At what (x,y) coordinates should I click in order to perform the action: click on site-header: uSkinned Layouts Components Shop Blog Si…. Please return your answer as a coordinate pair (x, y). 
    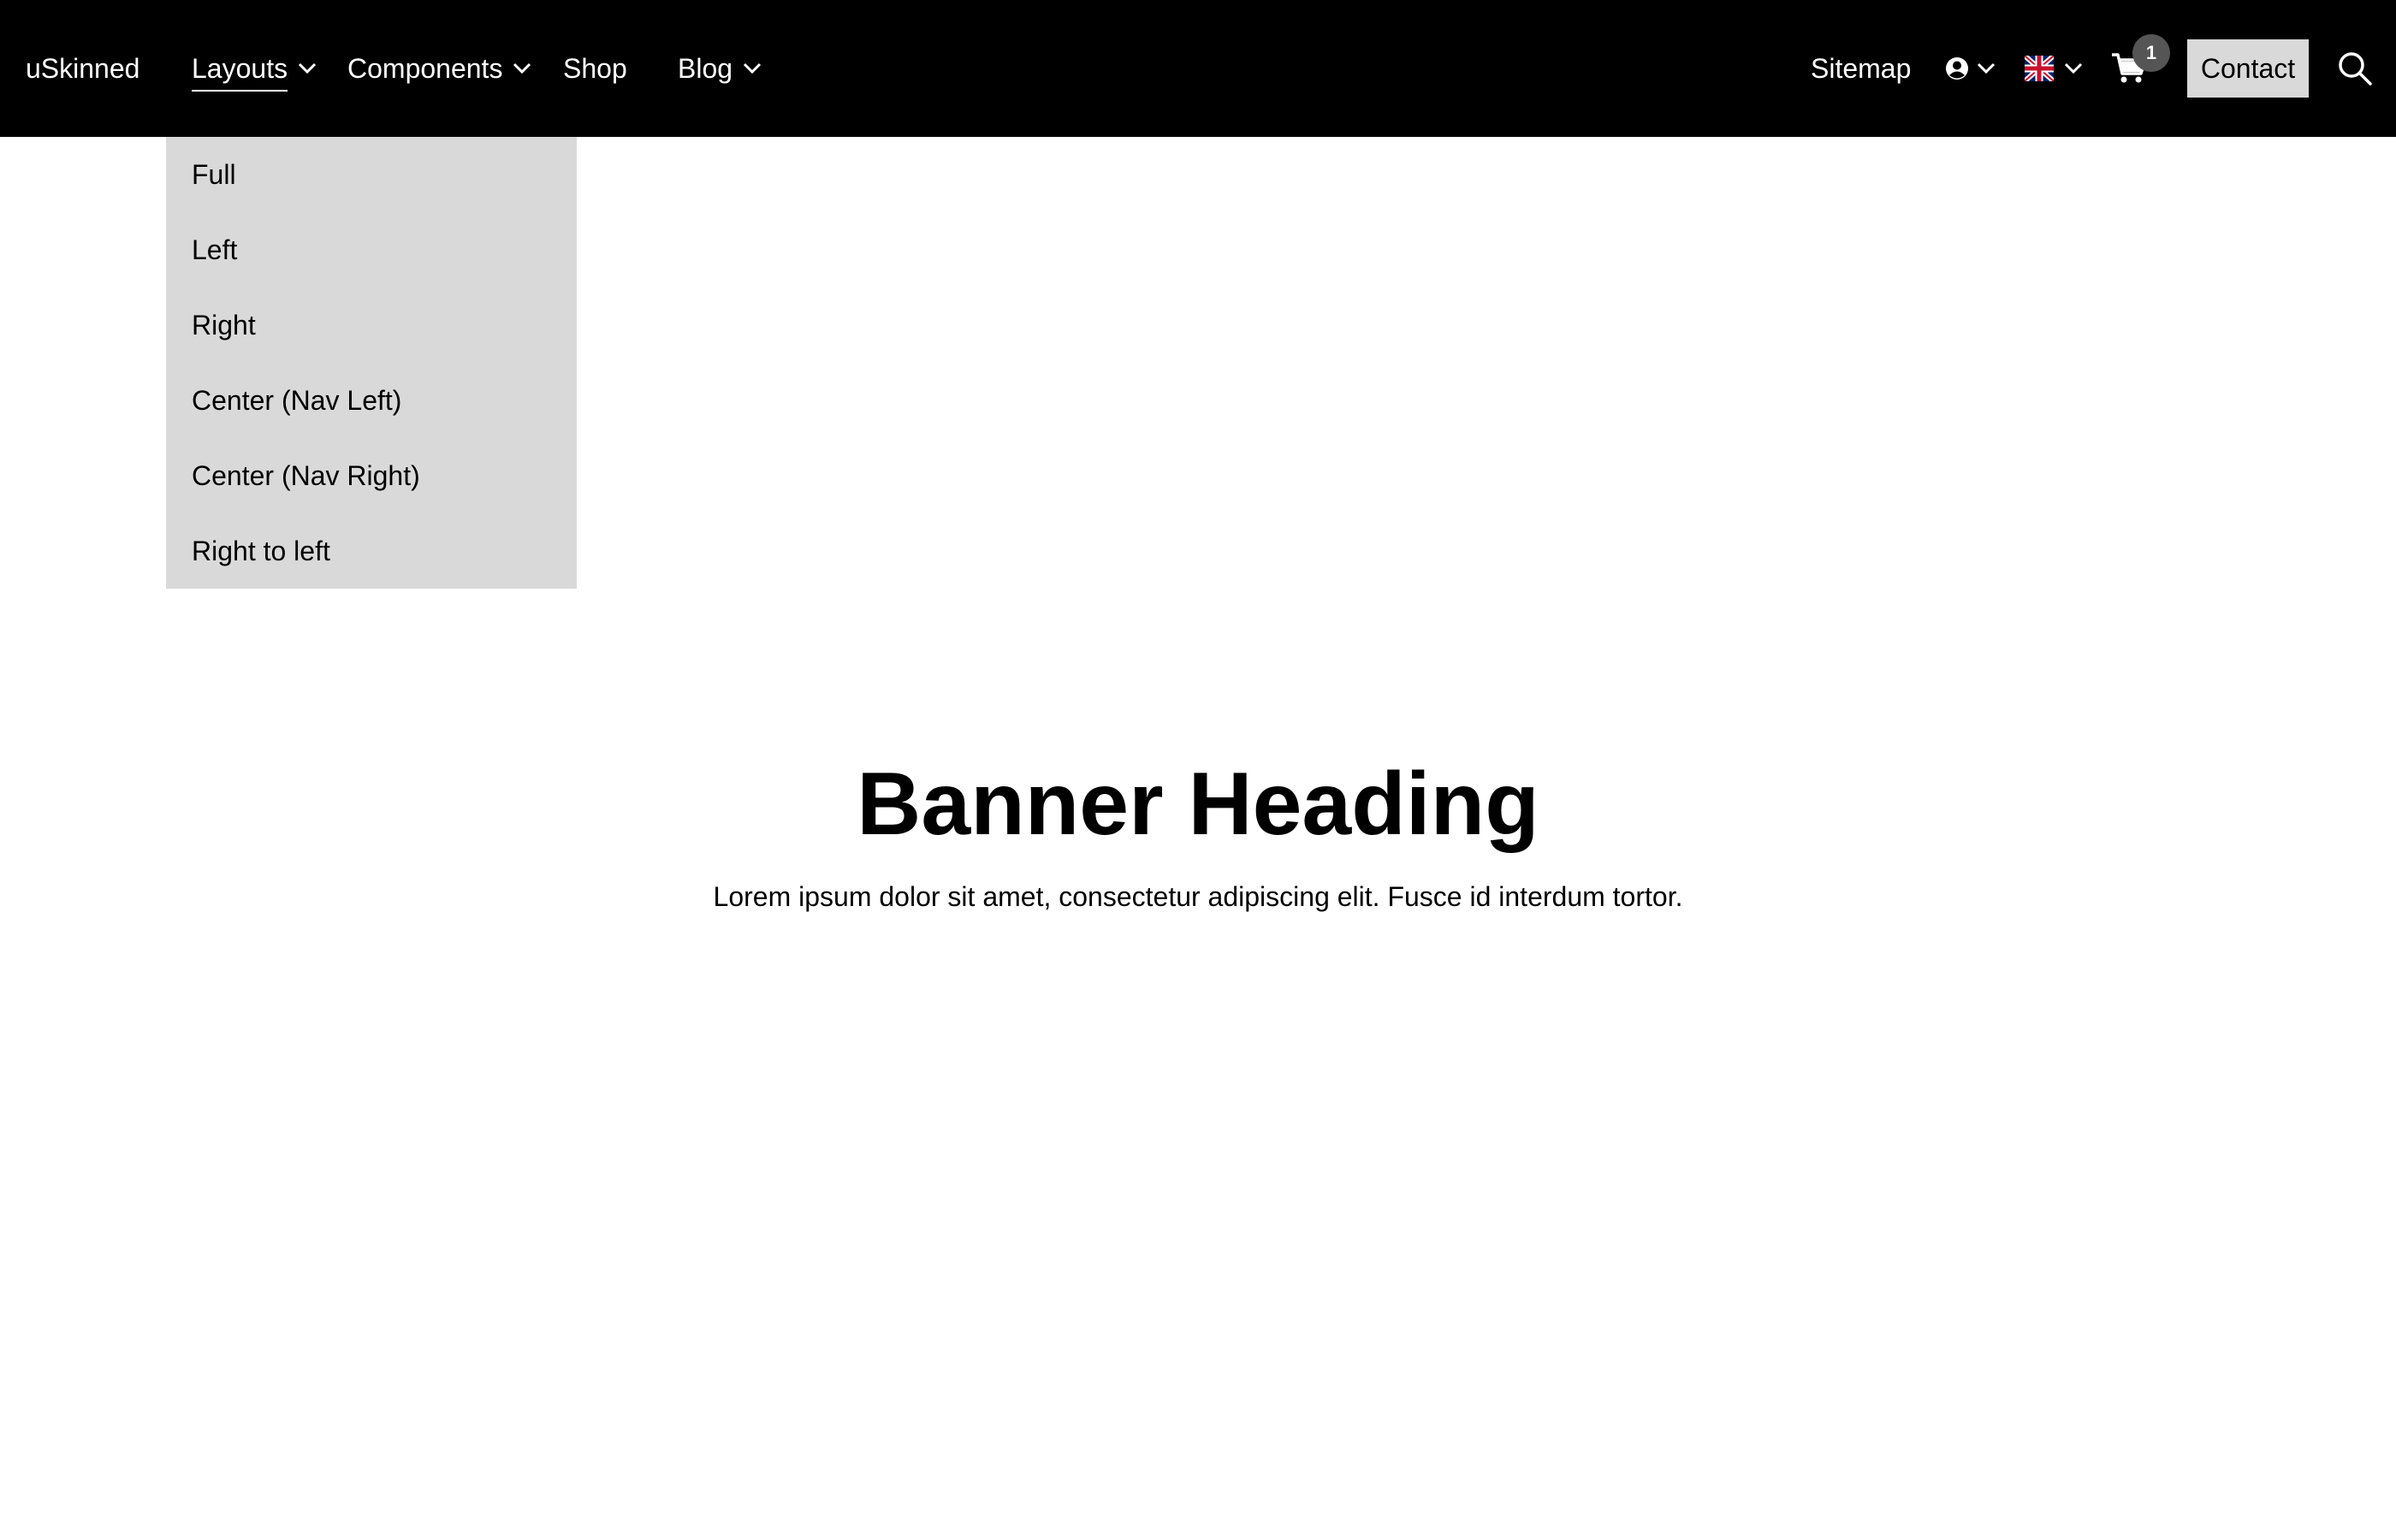
    Looking at the image, I should click on (1198, 68).